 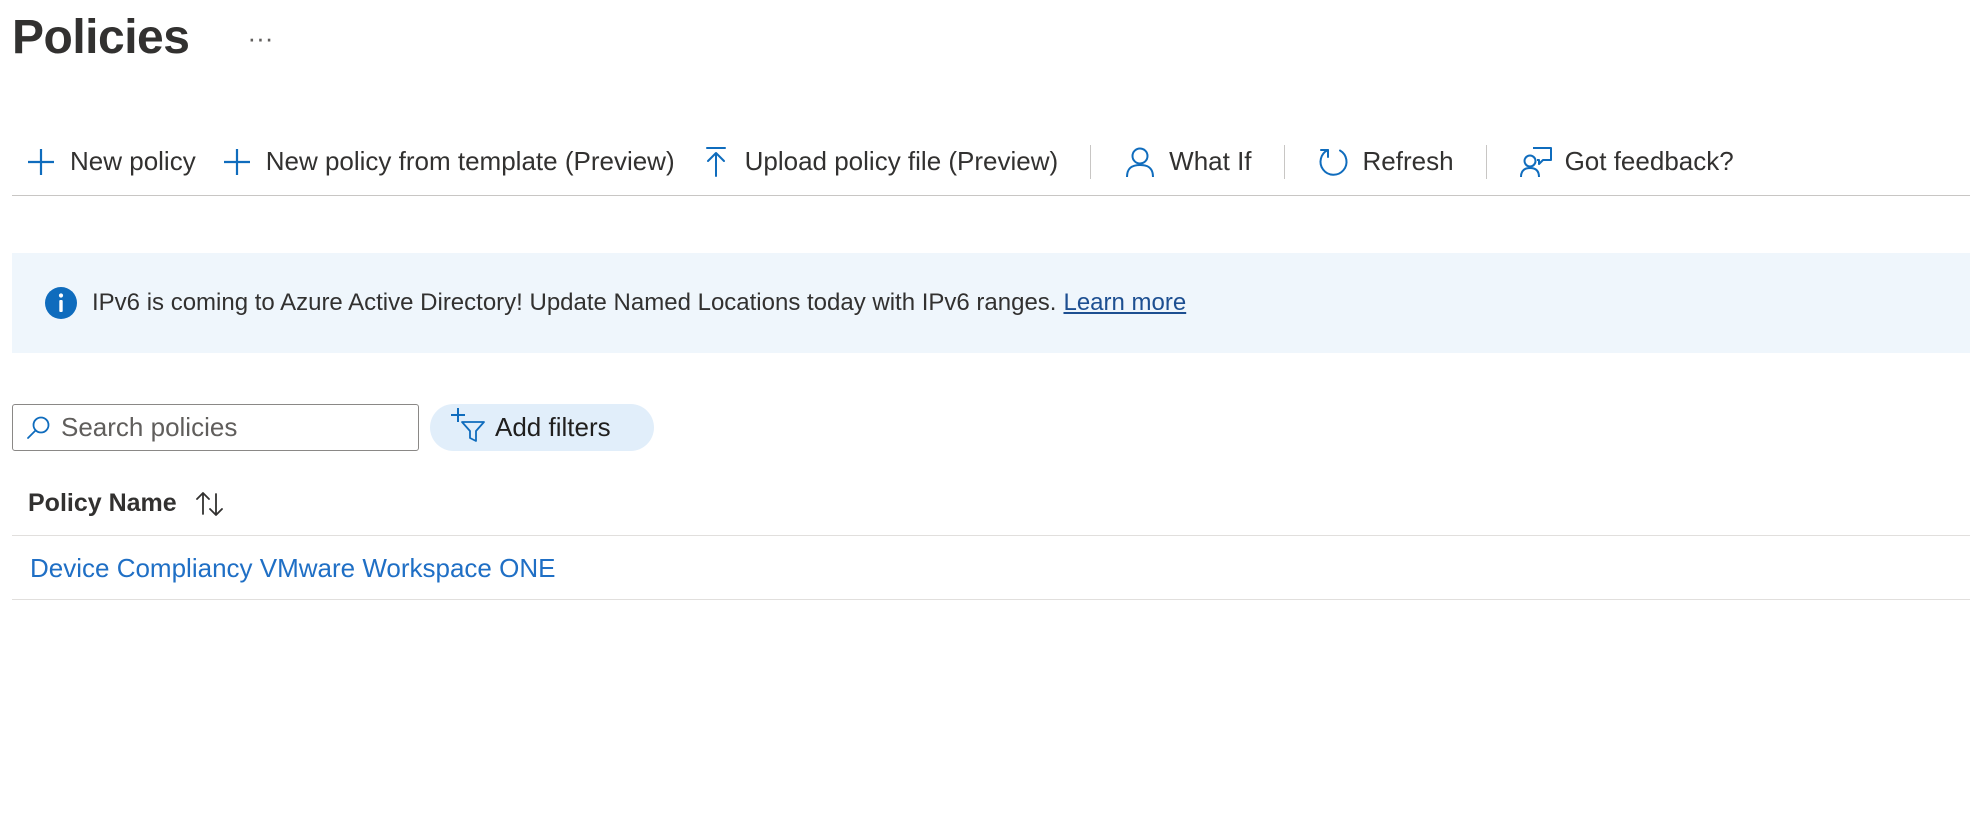 What do you see at coordinates (468, 425) in the screenshot?
I see `add-filter-icon` at bounding box center [468, 425].